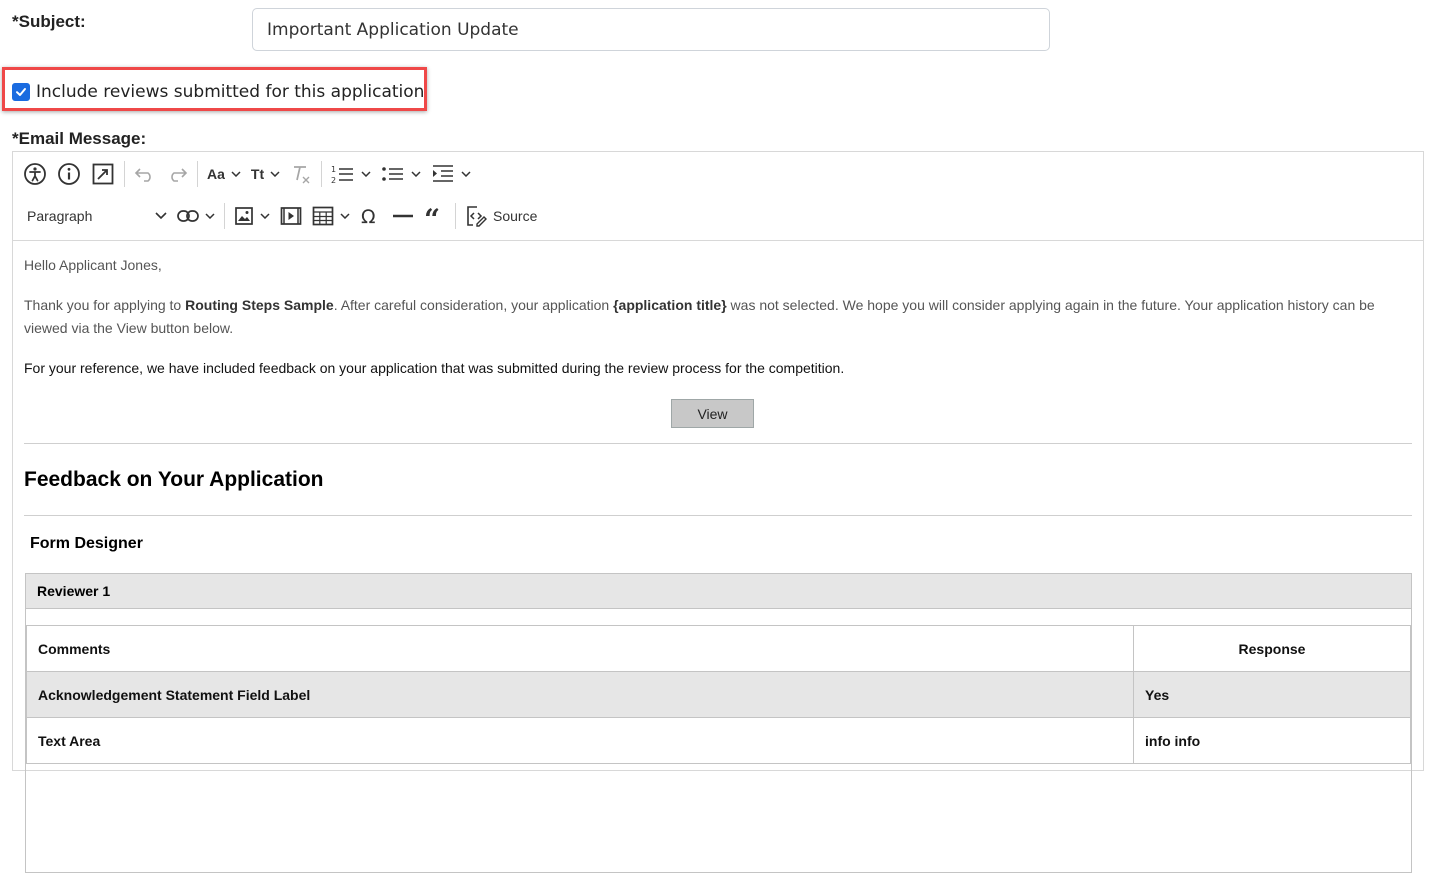 The height and width of the screenshot is (873, 1437). I want to click on remove-format-icon, so click(301, 174).